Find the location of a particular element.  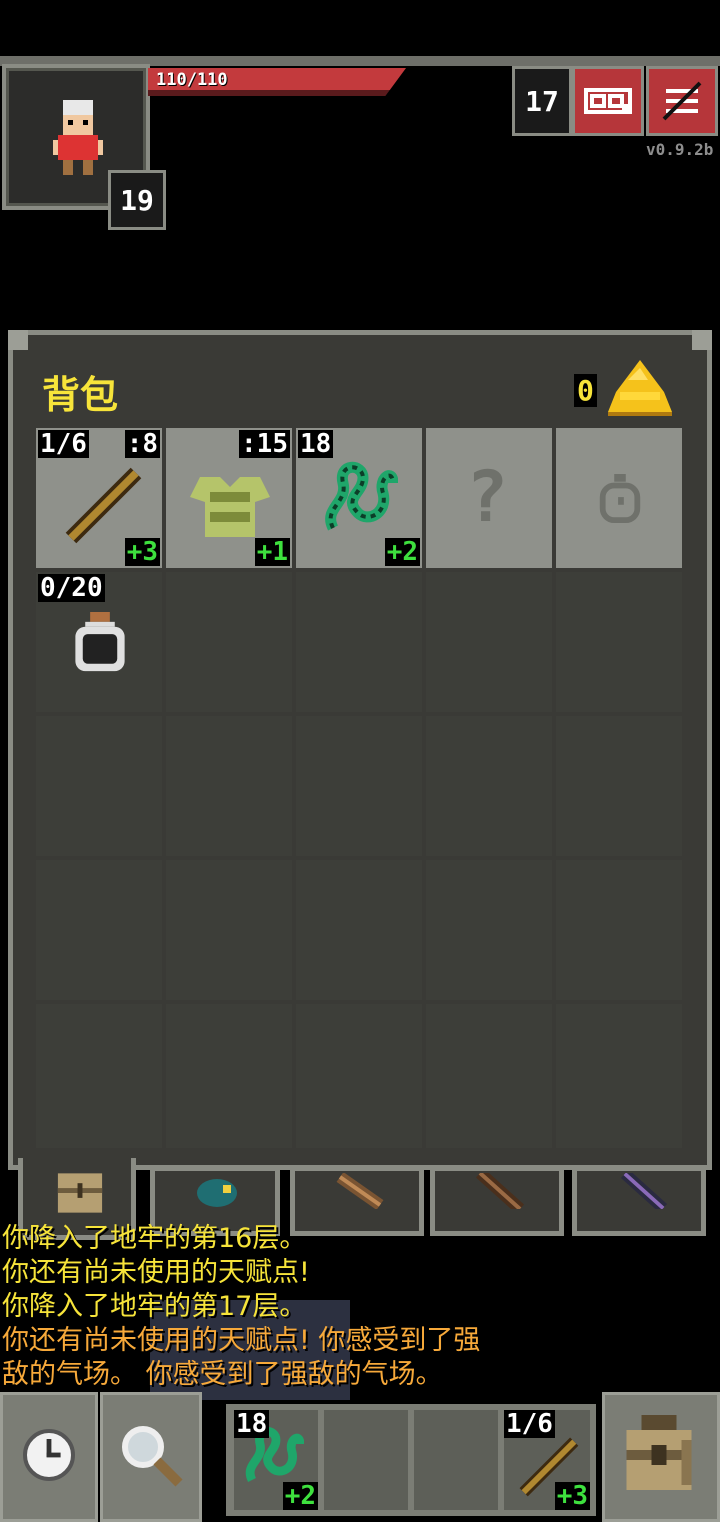

bag-slot-icon is located at coordinates (620, 499).